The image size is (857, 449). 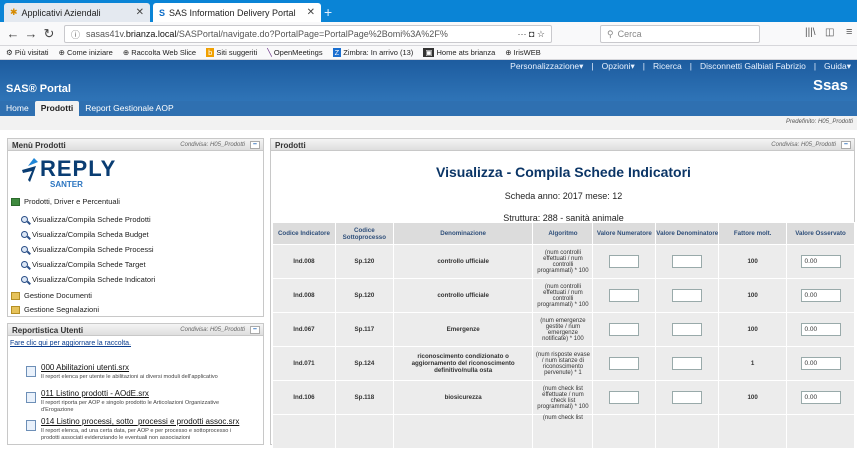 What do you see at coordinates (231, 52) in the screenshot?
I see `bookmark-item: b Siti suggeriti` at bounding box center [231, 52].